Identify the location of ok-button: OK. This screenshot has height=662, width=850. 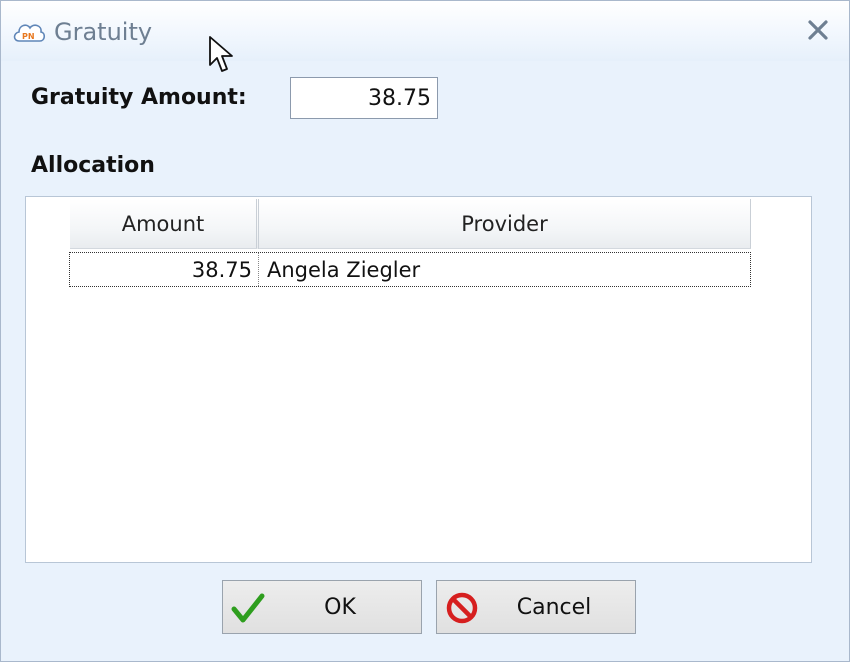
(322, 607).